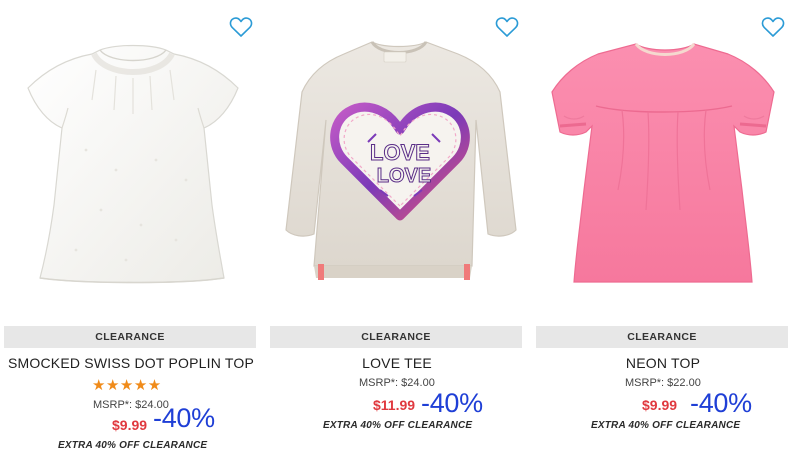 This screenshot has height=458, width=806. Describe the element at coordinates (397, 363) in the screenshot. I see `product-name: LOVE TEE` at that location.